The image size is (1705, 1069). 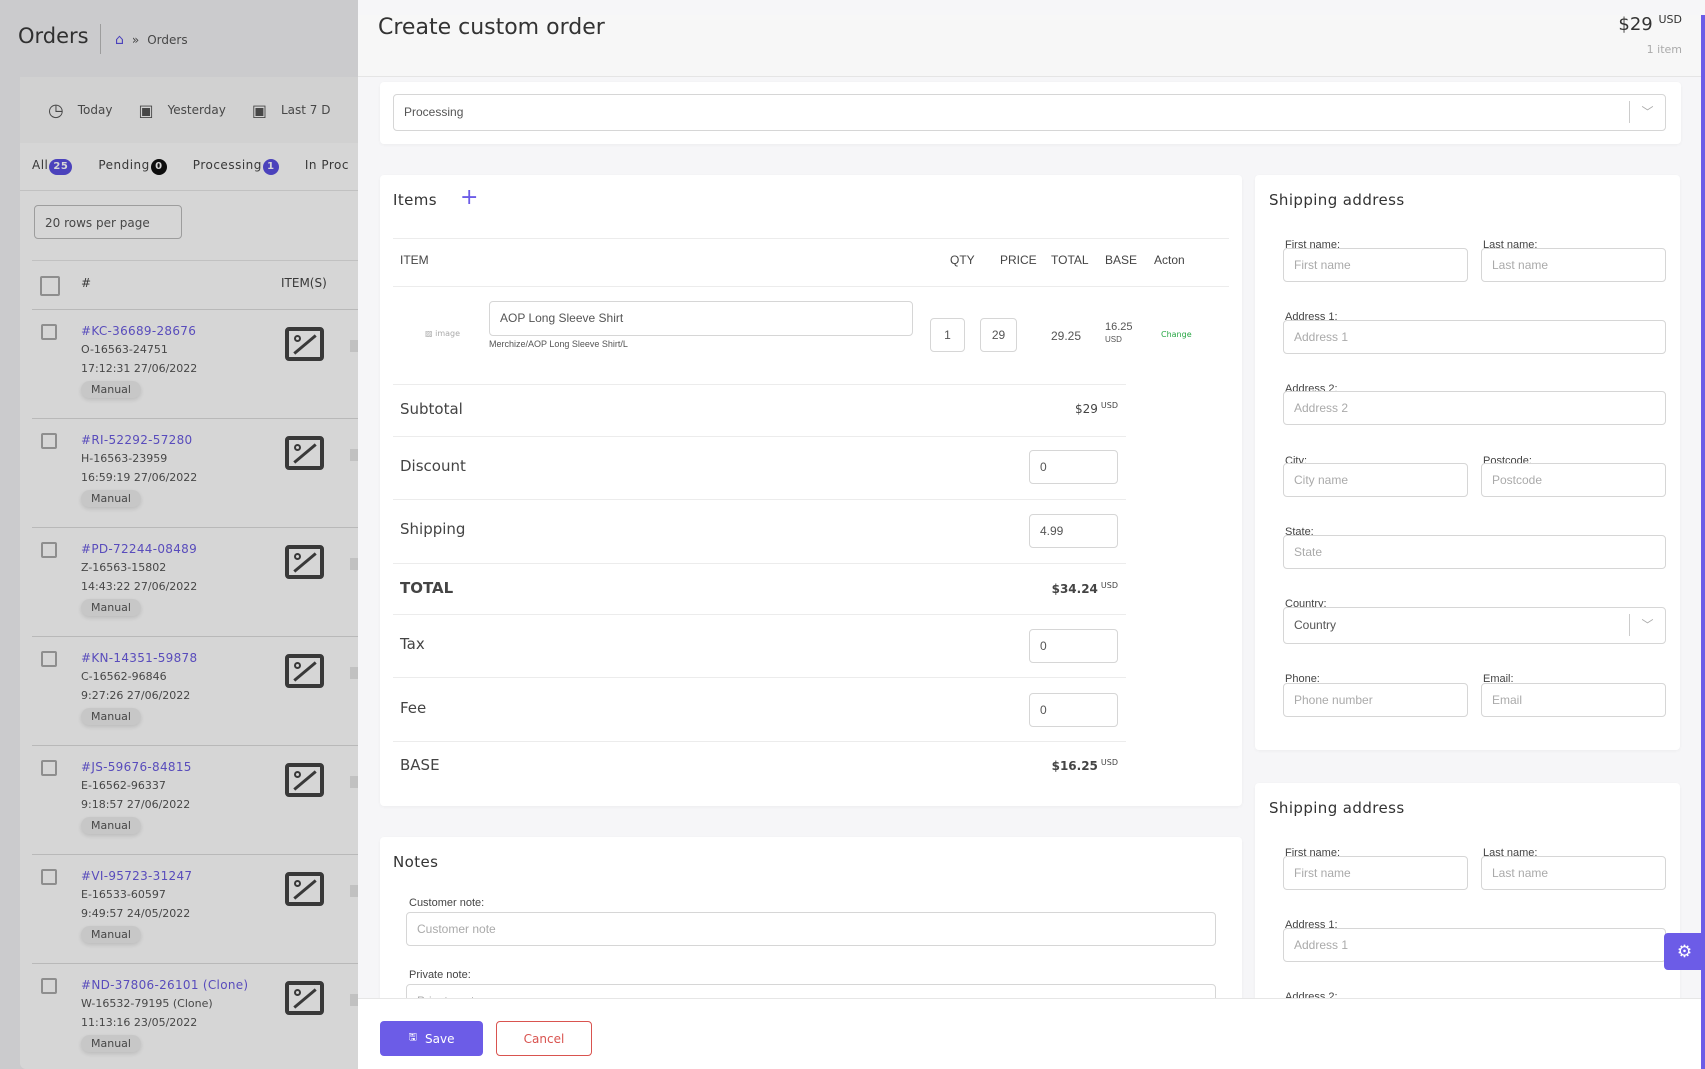 I want to click on order-price: $29 USD, so click(x=1650, y=24).